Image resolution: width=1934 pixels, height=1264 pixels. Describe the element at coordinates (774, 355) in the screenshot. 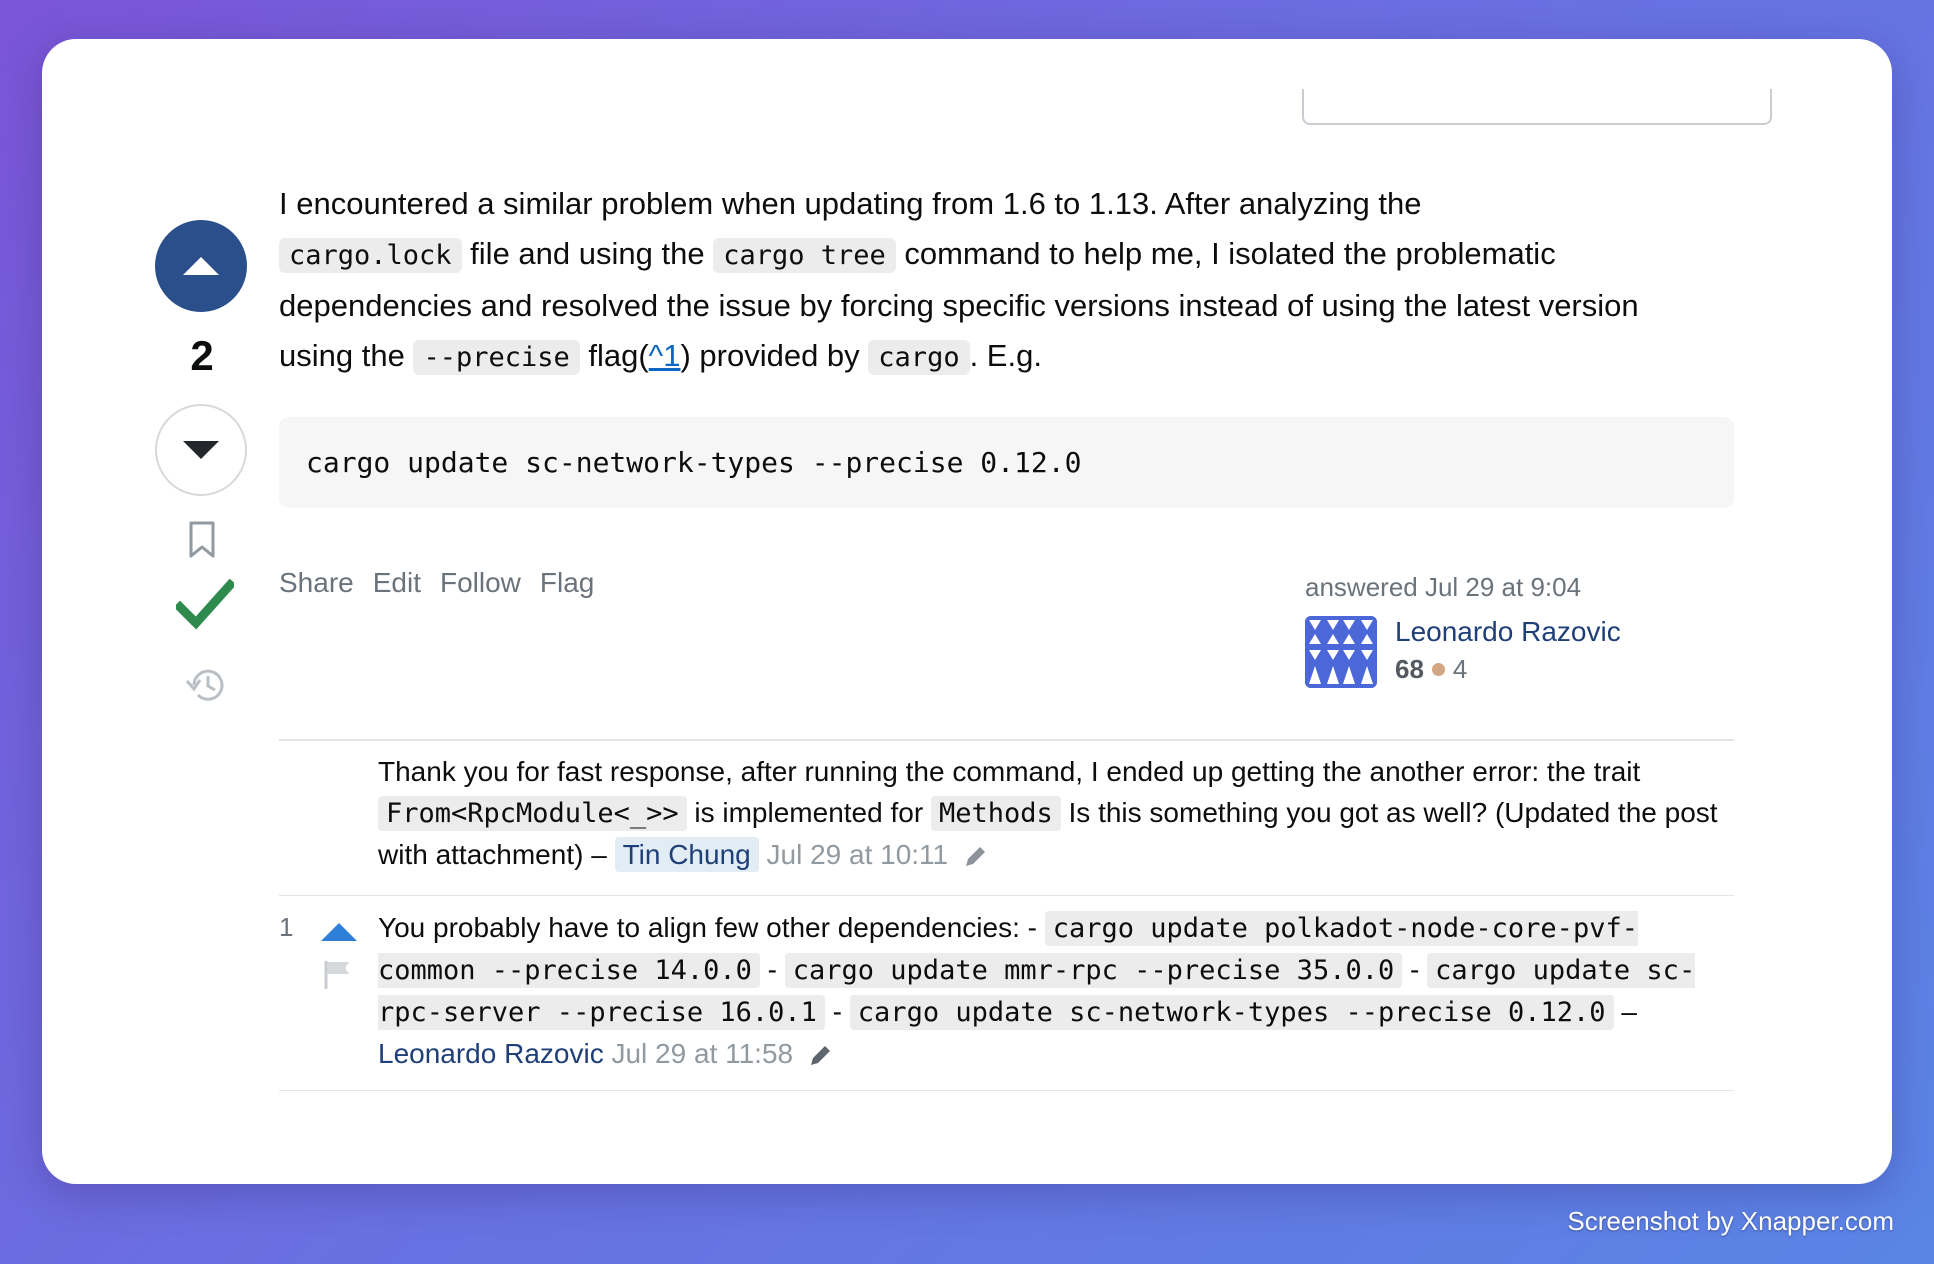

I see `answer-text: ) provided by` at that location.